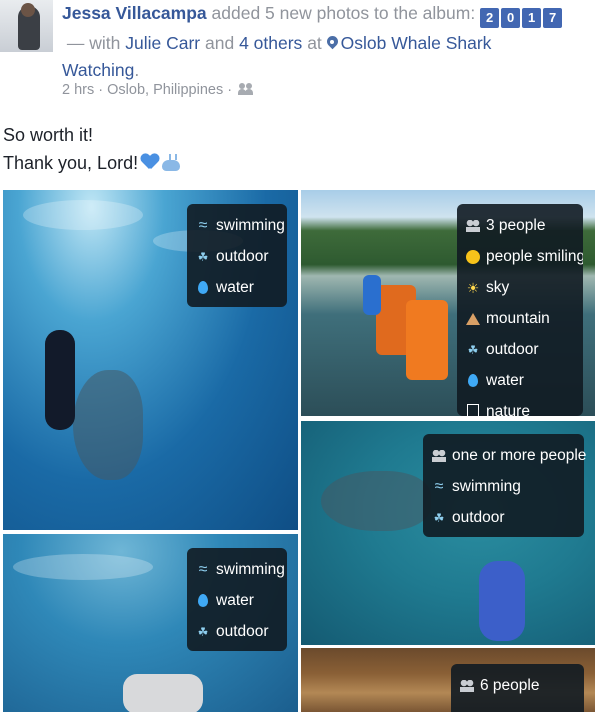 The width and height of the screenshot is (595, 712). I want to click on photo-tag: 6 people, so click(517, 685).